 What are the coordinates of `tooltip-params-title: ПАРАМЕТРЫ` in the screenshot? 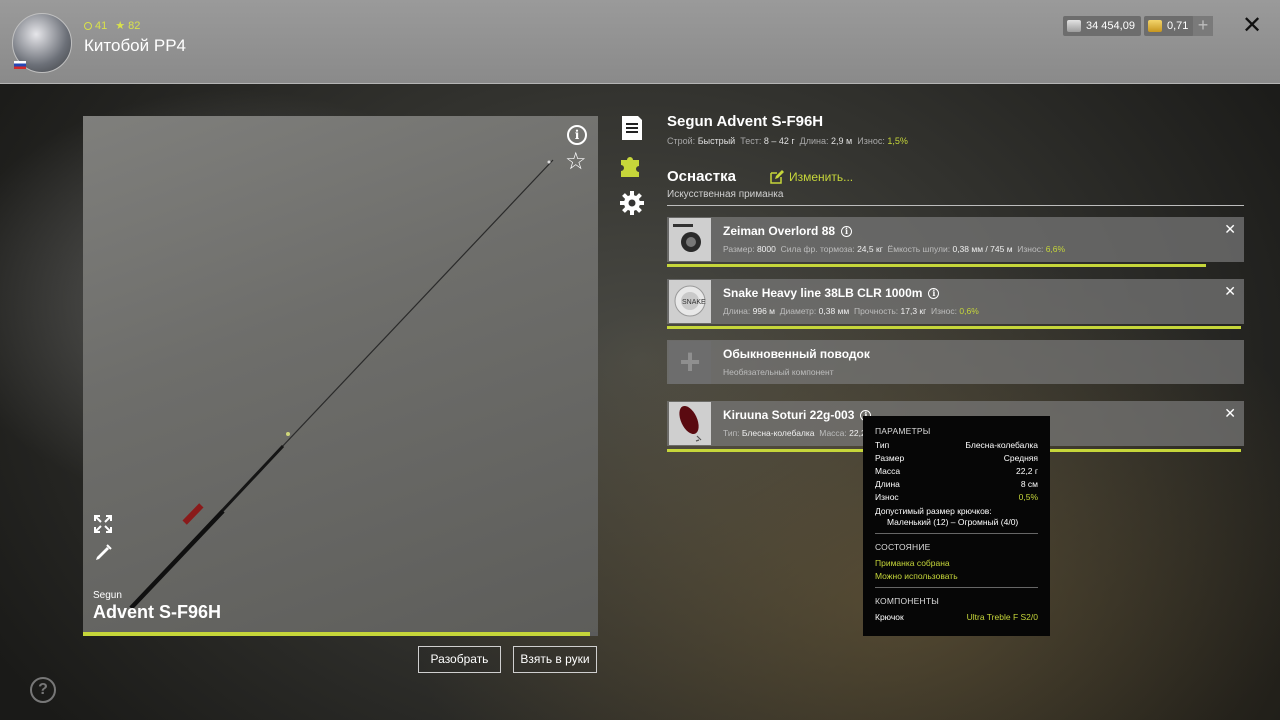 It's located at (903, 431).